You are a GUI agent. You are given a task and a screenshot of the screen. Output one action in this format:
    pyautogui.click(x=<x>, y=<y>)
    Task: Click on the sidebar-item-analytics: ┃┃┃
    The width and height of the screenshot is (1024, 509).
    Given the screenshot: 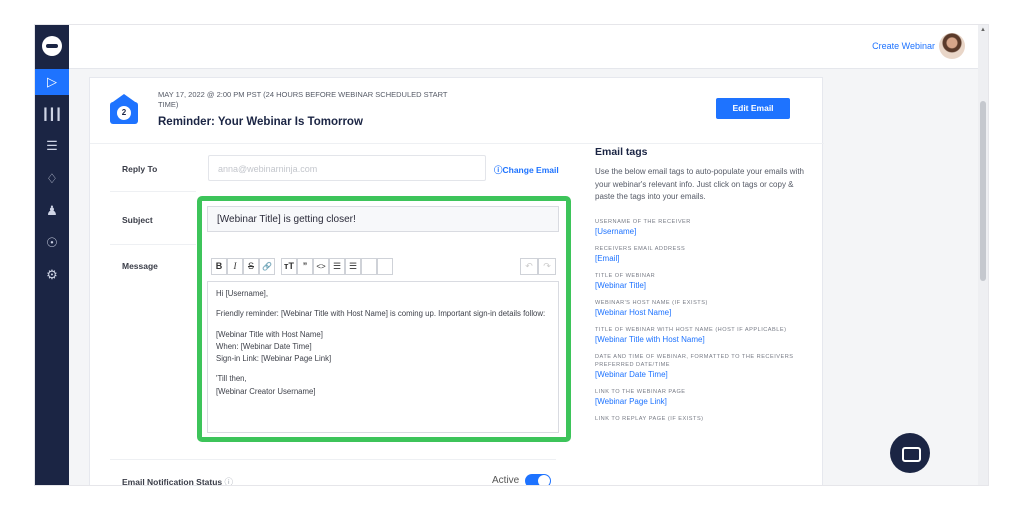 What is the action you would take?
    pyautogui.click(x=52, y=114)
    